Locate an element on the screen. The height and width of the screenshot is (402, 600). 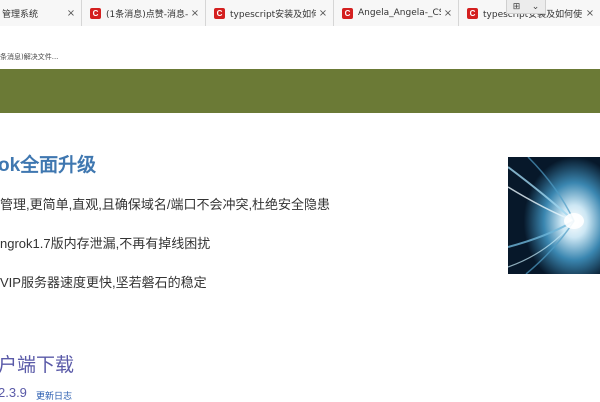
header-banner is located at coordinates (300, 91).